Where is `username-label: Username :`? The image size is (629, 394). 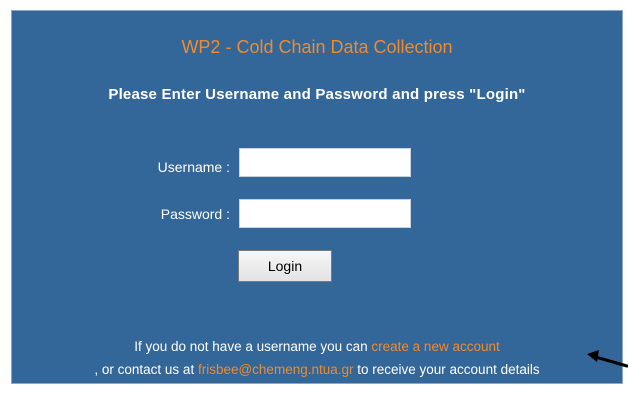
username-label: Username : is located at coordinates (193, 167).